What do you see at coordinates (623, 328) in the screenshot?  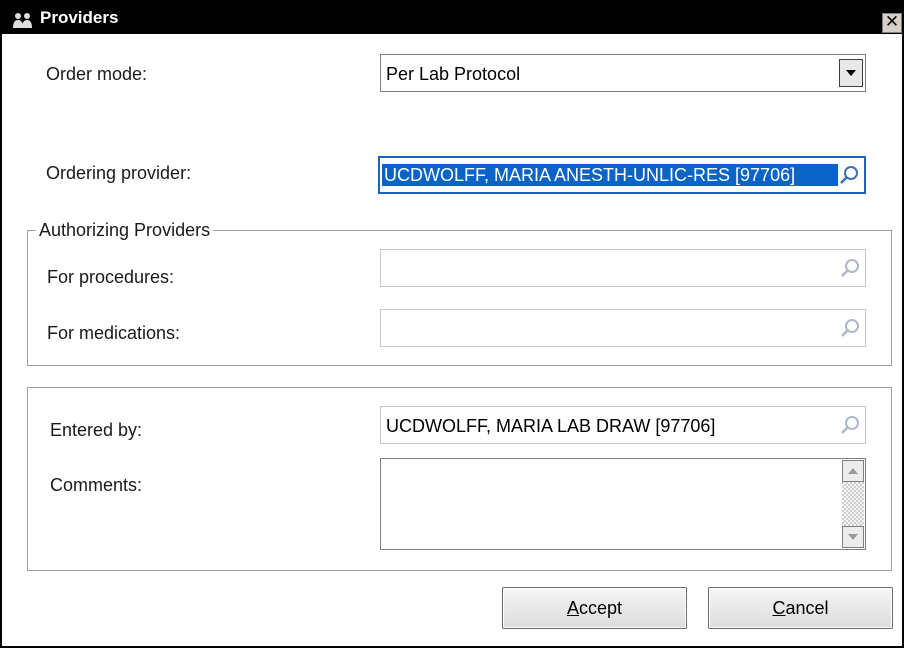 I see `for-medications-field` at bounding box center [623, 328].